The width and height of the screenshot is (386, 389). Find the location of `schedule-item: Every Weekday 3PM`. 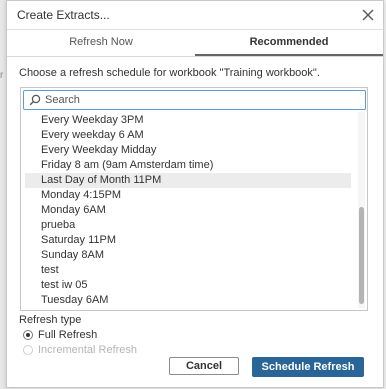

schedule-item: Every Weekday 3PM is located at coordinates (188, 120).